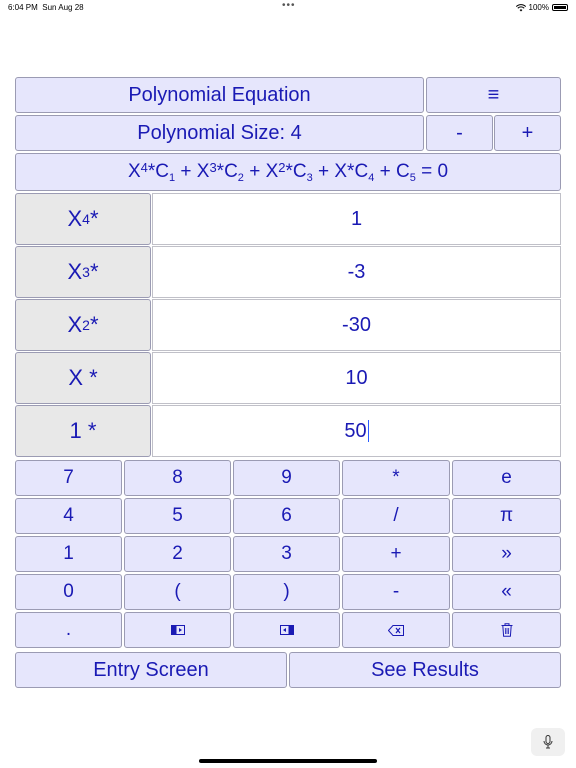 The image size is (576, 768). What do you see at coordinates (151, 670) in the screenshot?
I see `entry-screen-button: Entry Screen` at bounding box center [151, 670].